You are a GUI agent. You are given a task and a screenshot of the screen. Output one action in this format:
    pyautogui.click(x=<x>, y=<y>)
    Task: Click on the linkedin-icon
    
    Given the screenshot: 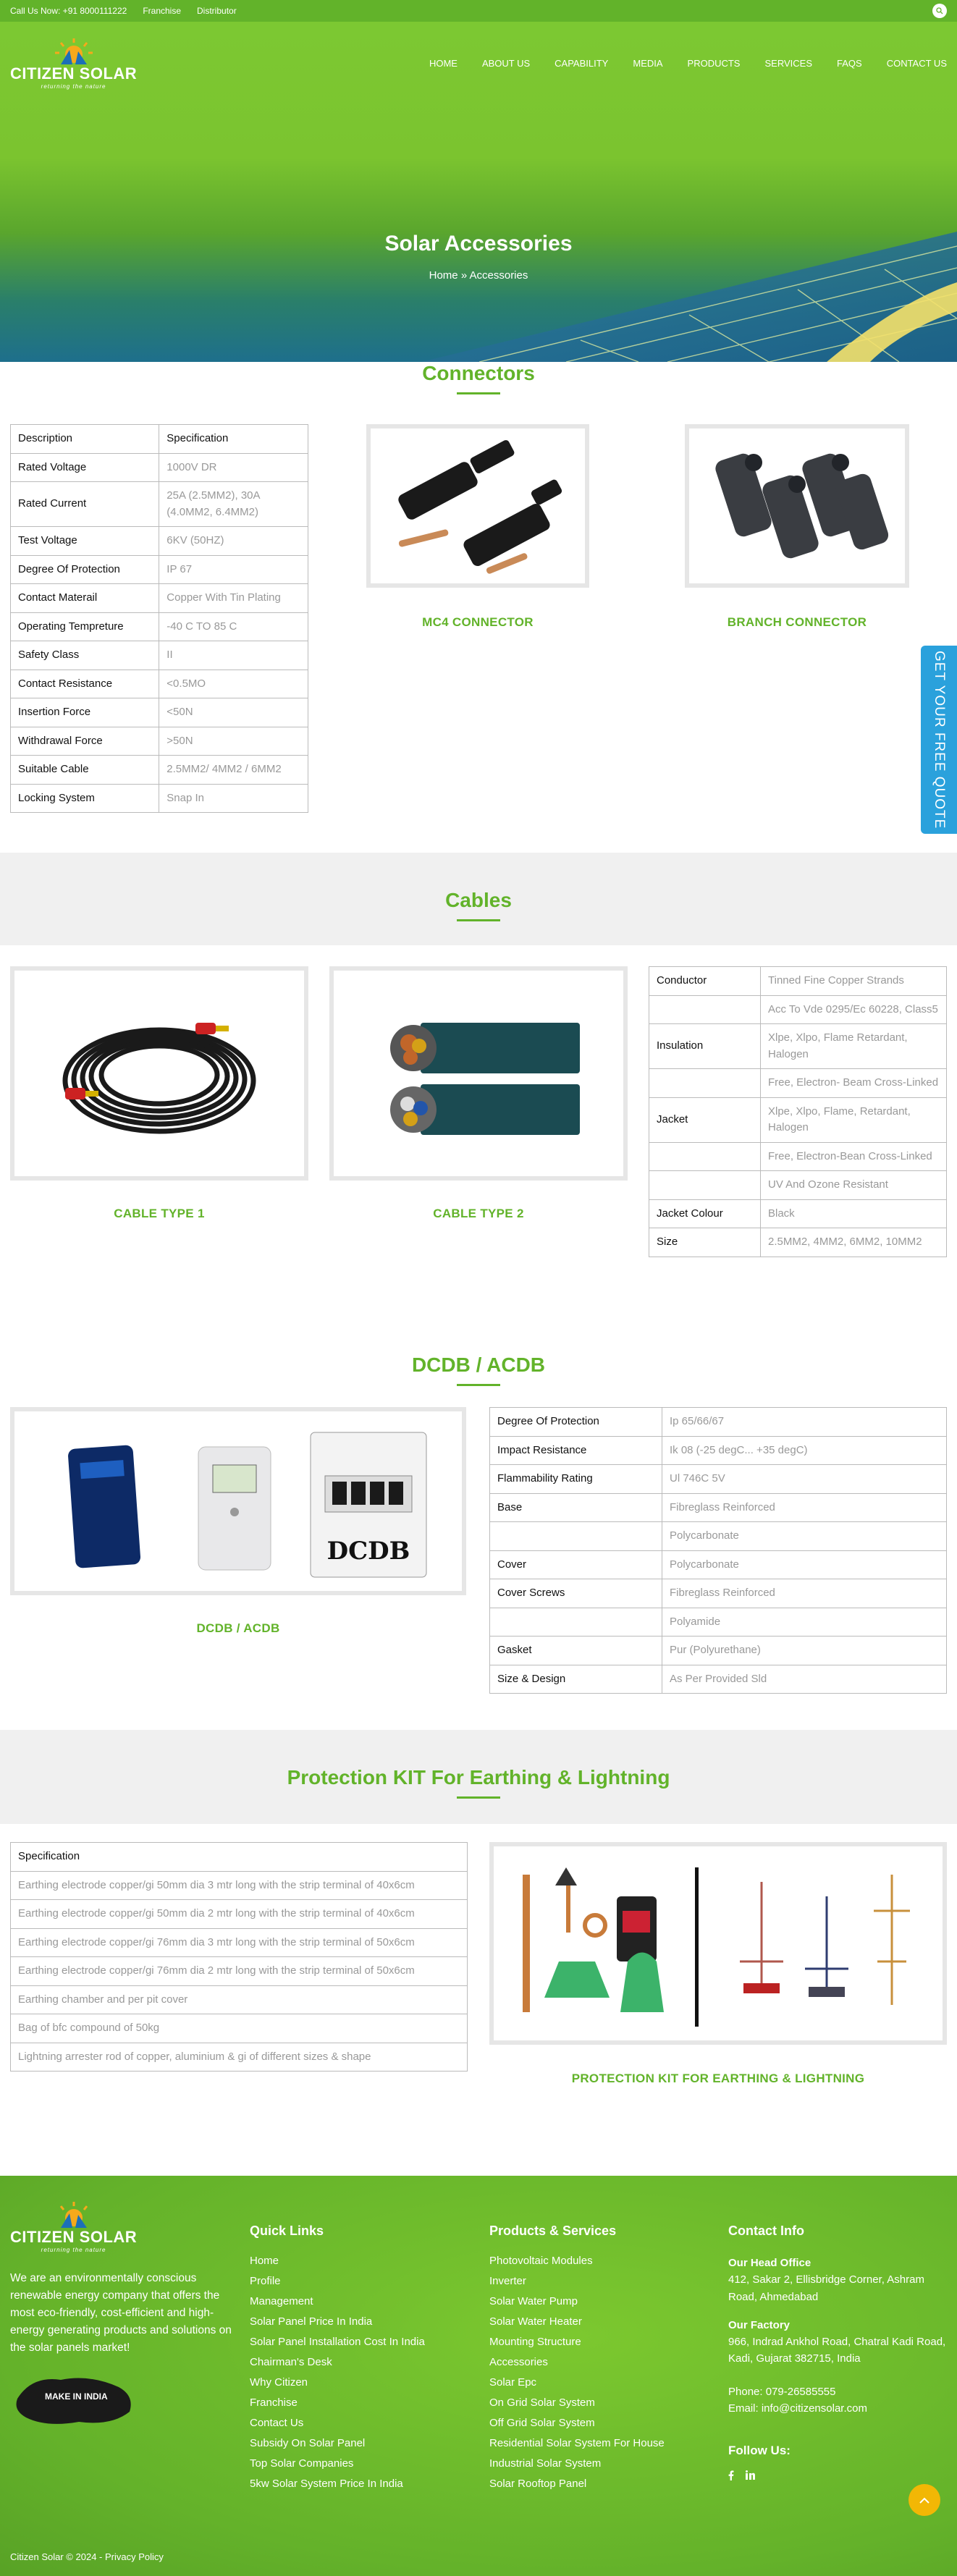 What is the action you would take?
    pyautogui.click(x=750, y=2477)
    